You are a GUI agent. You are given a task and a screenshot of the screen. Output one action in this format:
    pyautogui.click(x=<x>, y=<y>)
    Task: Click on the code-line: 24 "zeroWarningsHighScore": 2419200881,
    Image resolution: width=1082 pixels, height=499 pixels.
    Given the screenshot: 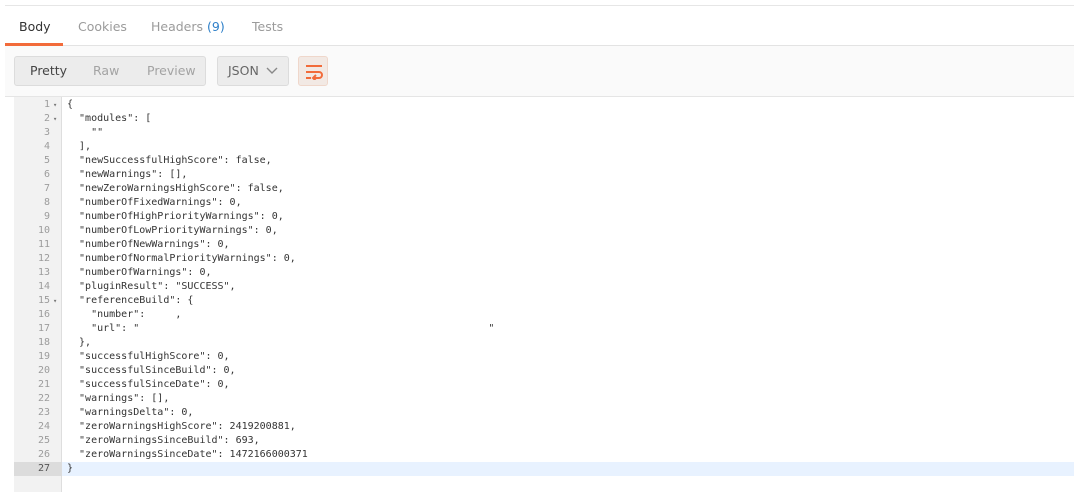 What is the action you would take?
    pyautogui.click(x=544, y=427)
    